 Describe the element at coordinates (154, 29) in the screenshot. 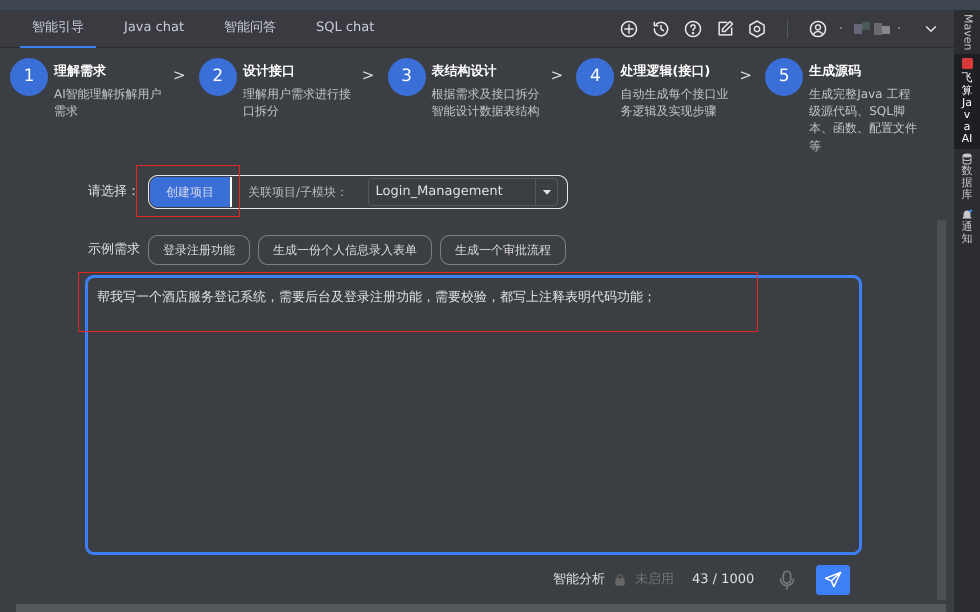

I see `tab: Java chat` at that location.